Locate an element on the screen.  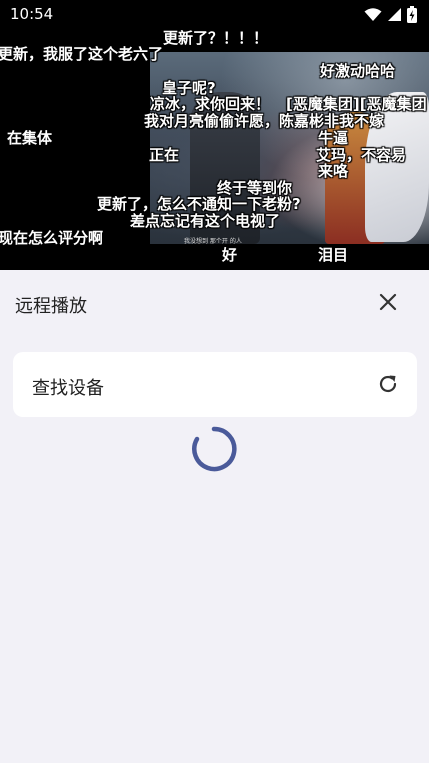
danmaku-comment: 更新，我服了这个老六了 is located at coordinates (82, 54).